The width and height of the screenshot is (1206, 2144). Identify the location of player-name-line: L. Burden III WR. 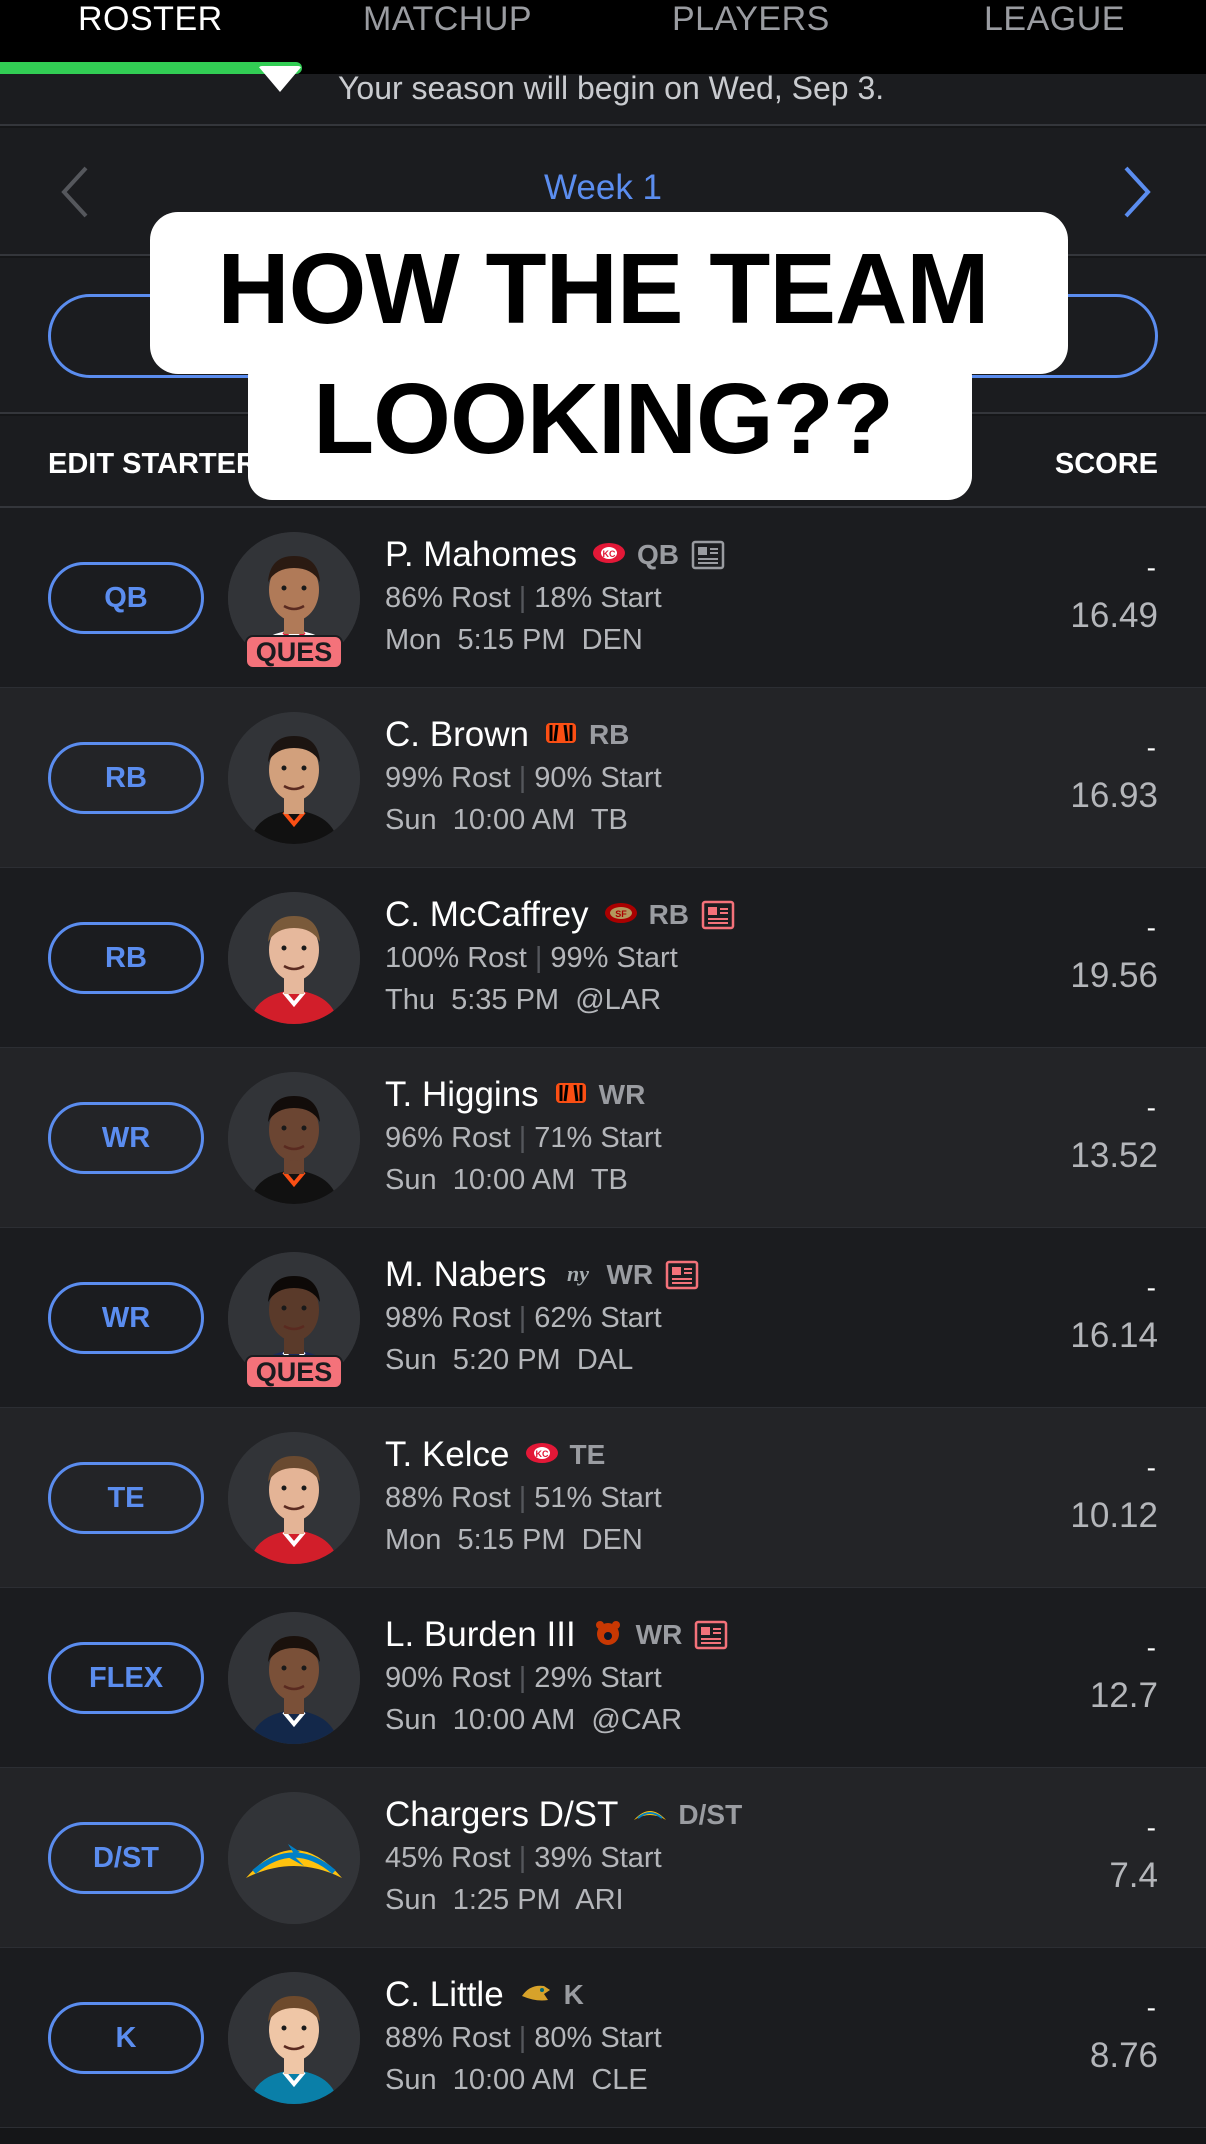
(556, 1635).